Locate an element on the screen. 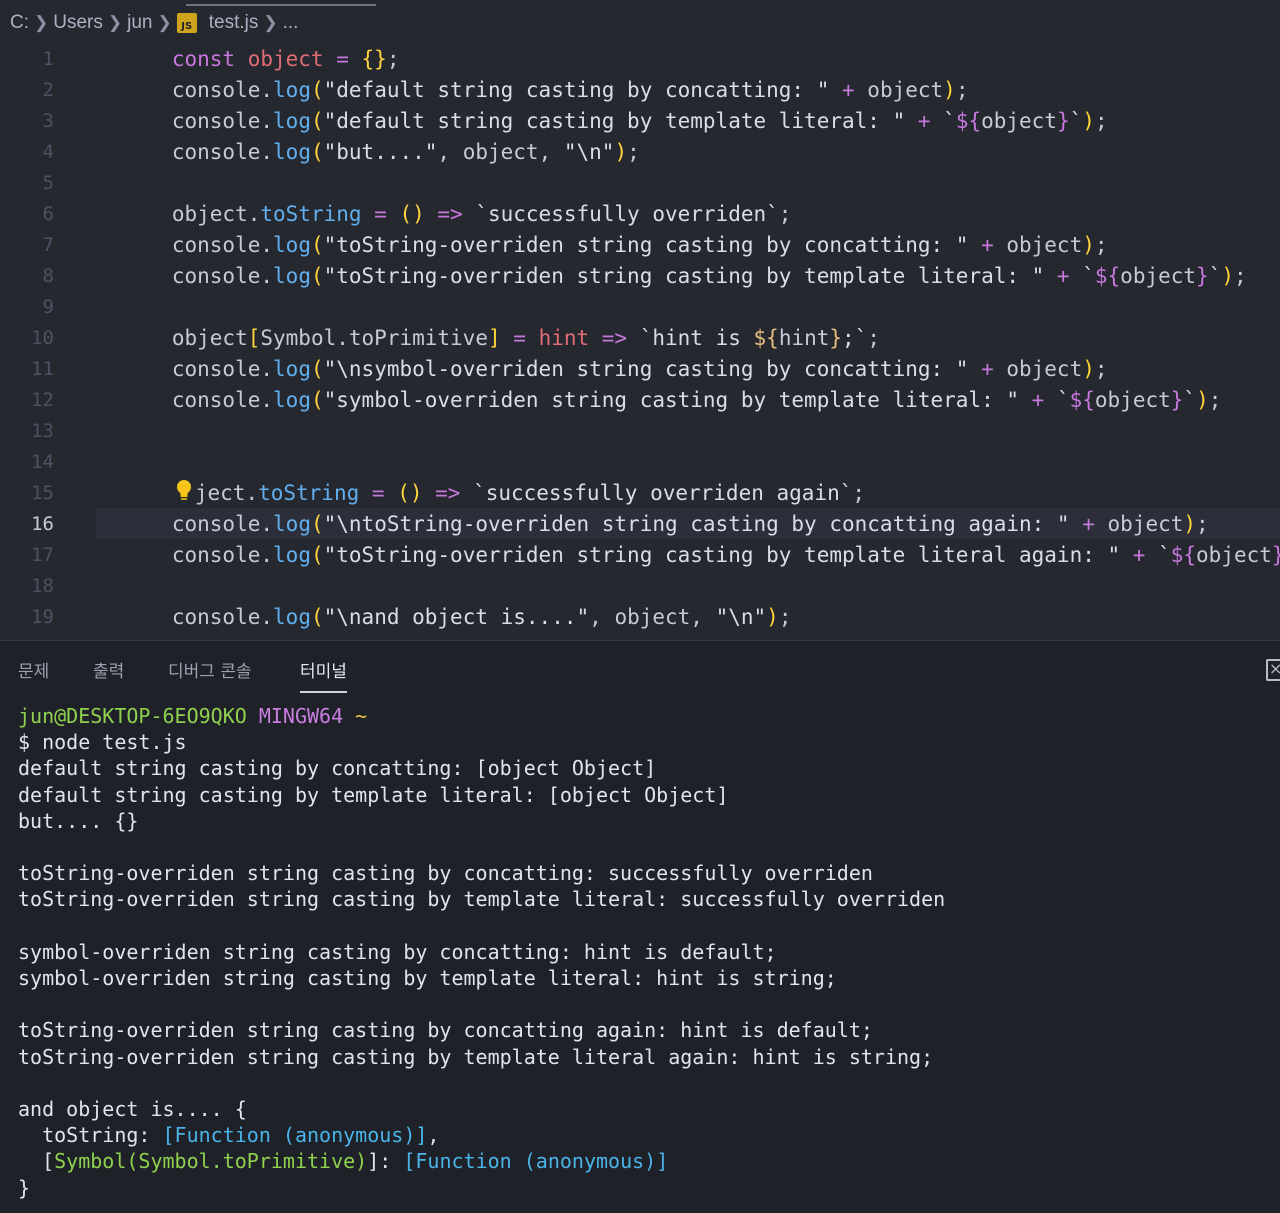 This screenshot has width=1280, height=1213. line-number: 11 is located at coordinates (42, 368).